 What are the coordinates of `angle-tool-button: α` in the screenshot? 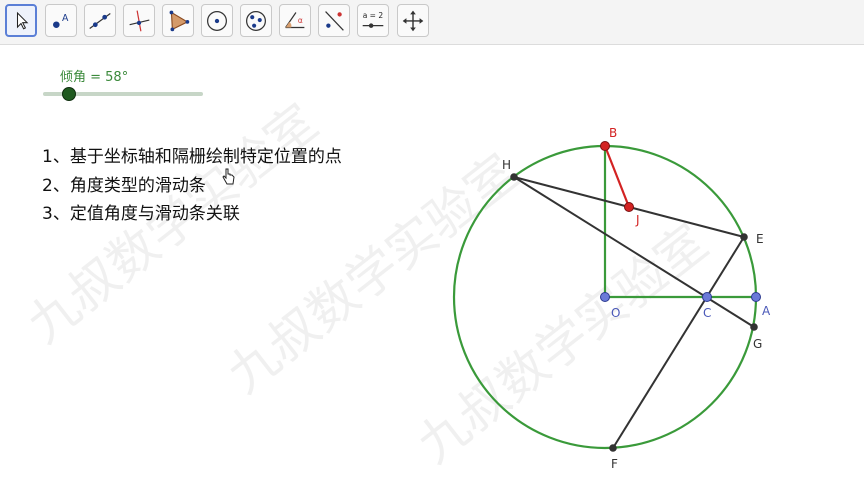 It's located at (295, 20).